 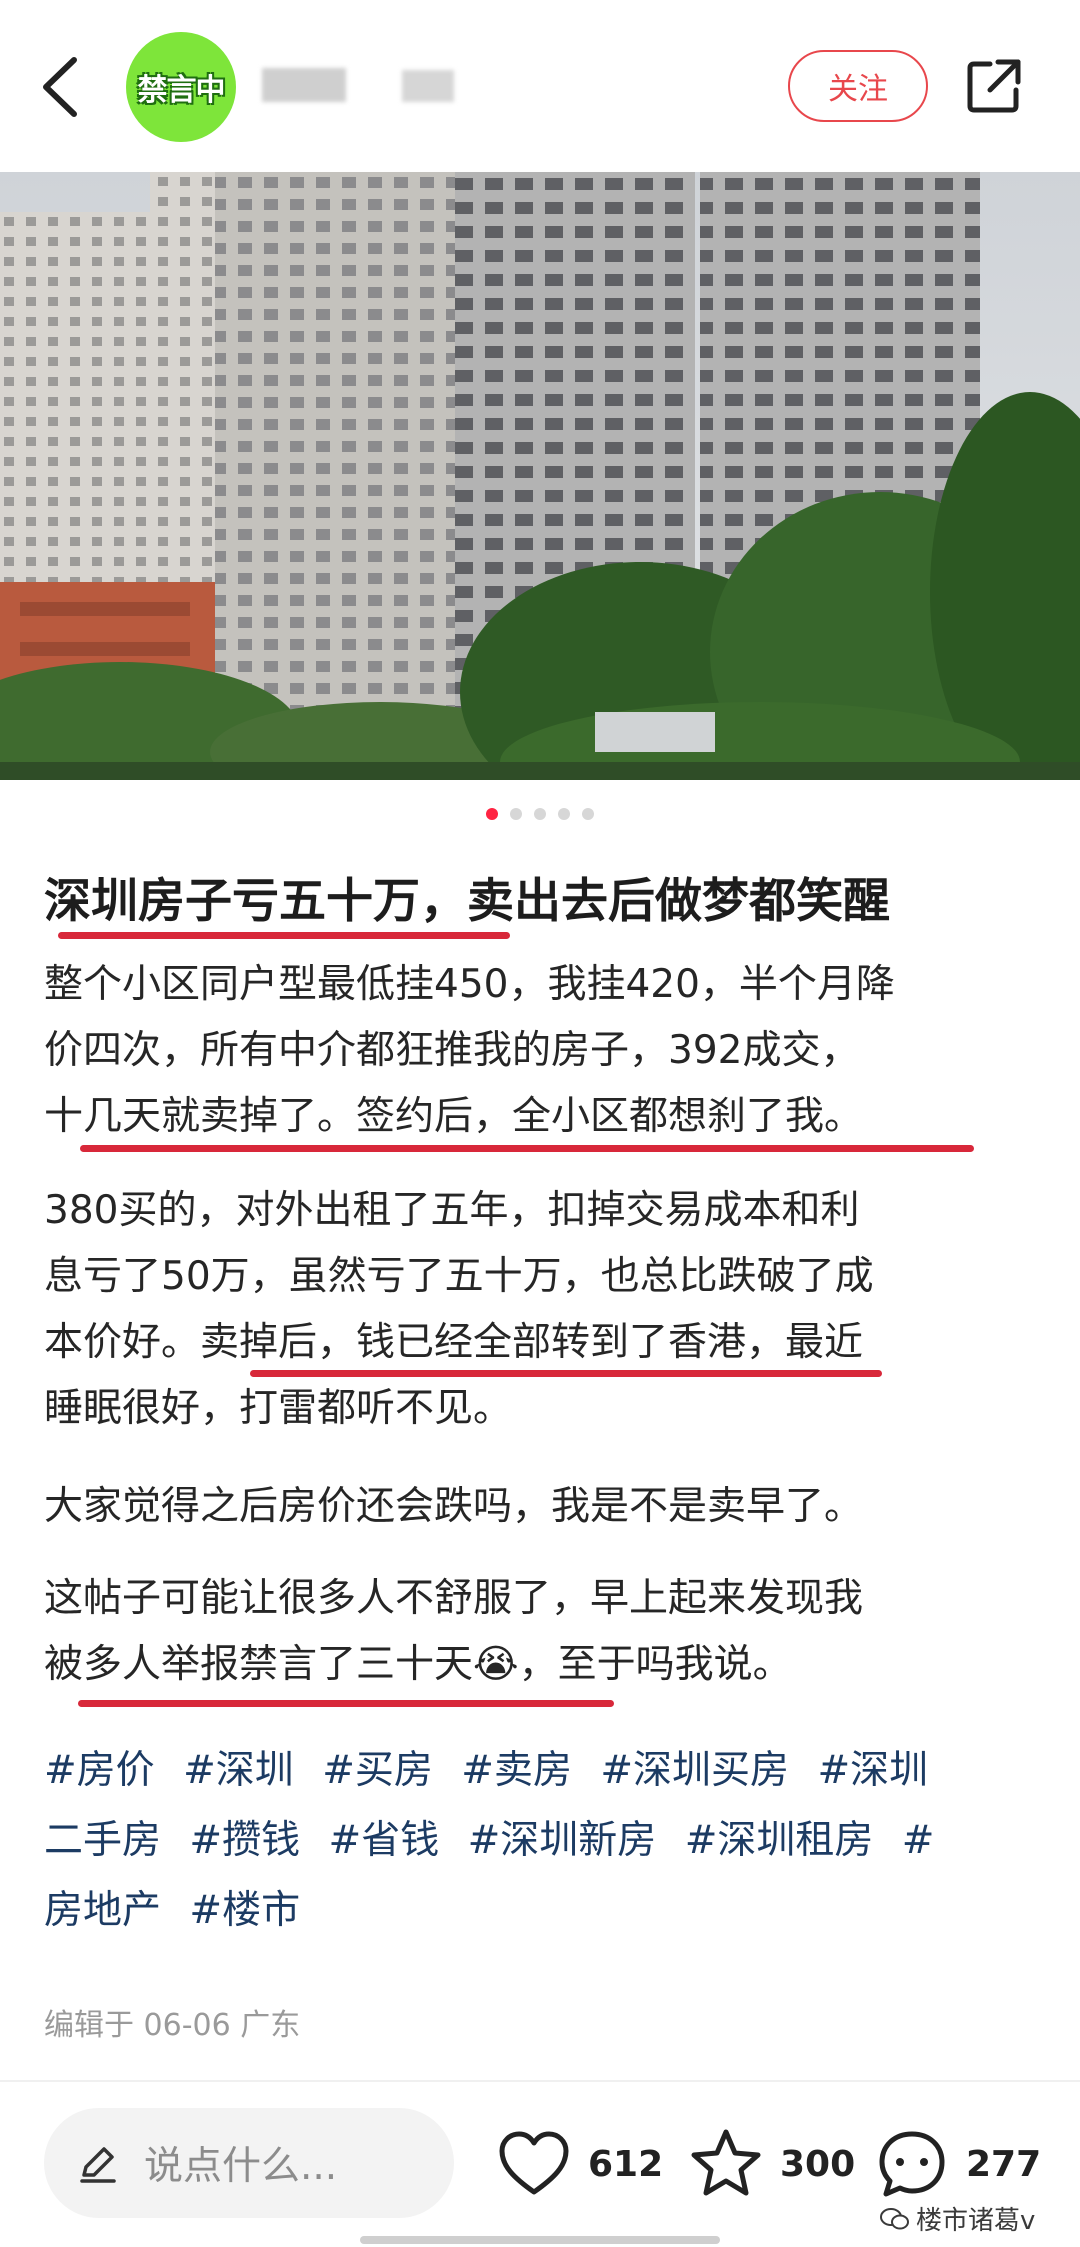 I want to click on hashtag: #深圳买房, so click(x=694, y=1770).